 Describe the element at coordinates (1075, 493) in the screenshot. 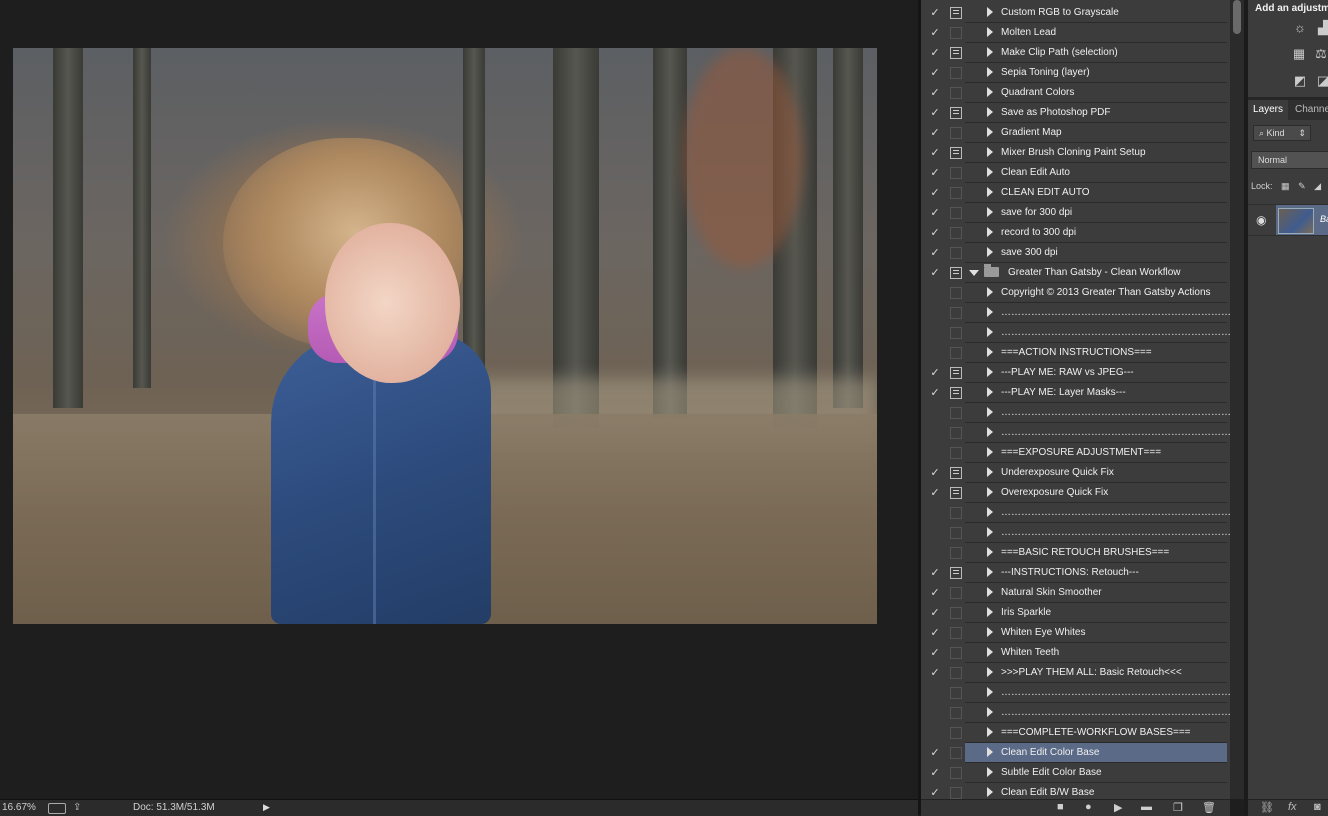

I see `action-row: ✓ Overexposure Quick Fix` at that location.